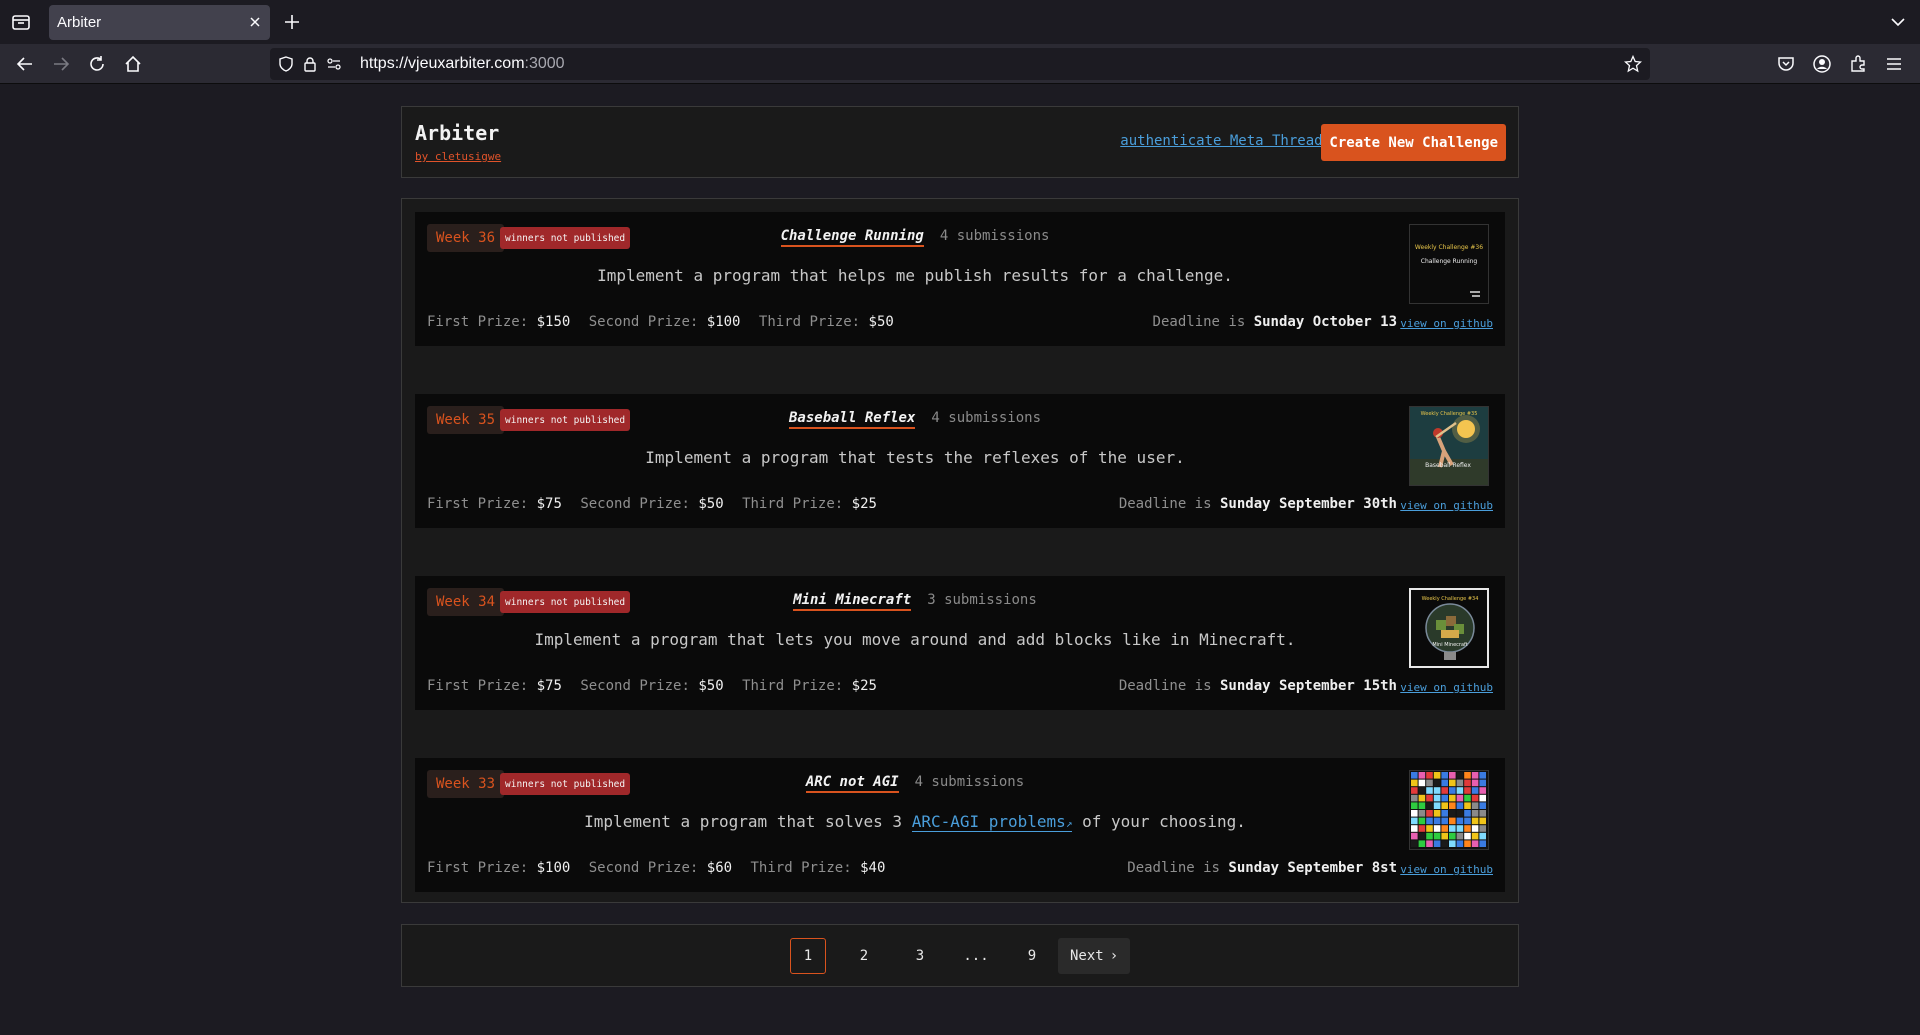 The width and height of the screenshot is (1920, 1035). What do you see at coordinates (1308, 504) in the screenshot?
I see `deadline-date: Sunday September 30th` at bounding box center [1308, 504].